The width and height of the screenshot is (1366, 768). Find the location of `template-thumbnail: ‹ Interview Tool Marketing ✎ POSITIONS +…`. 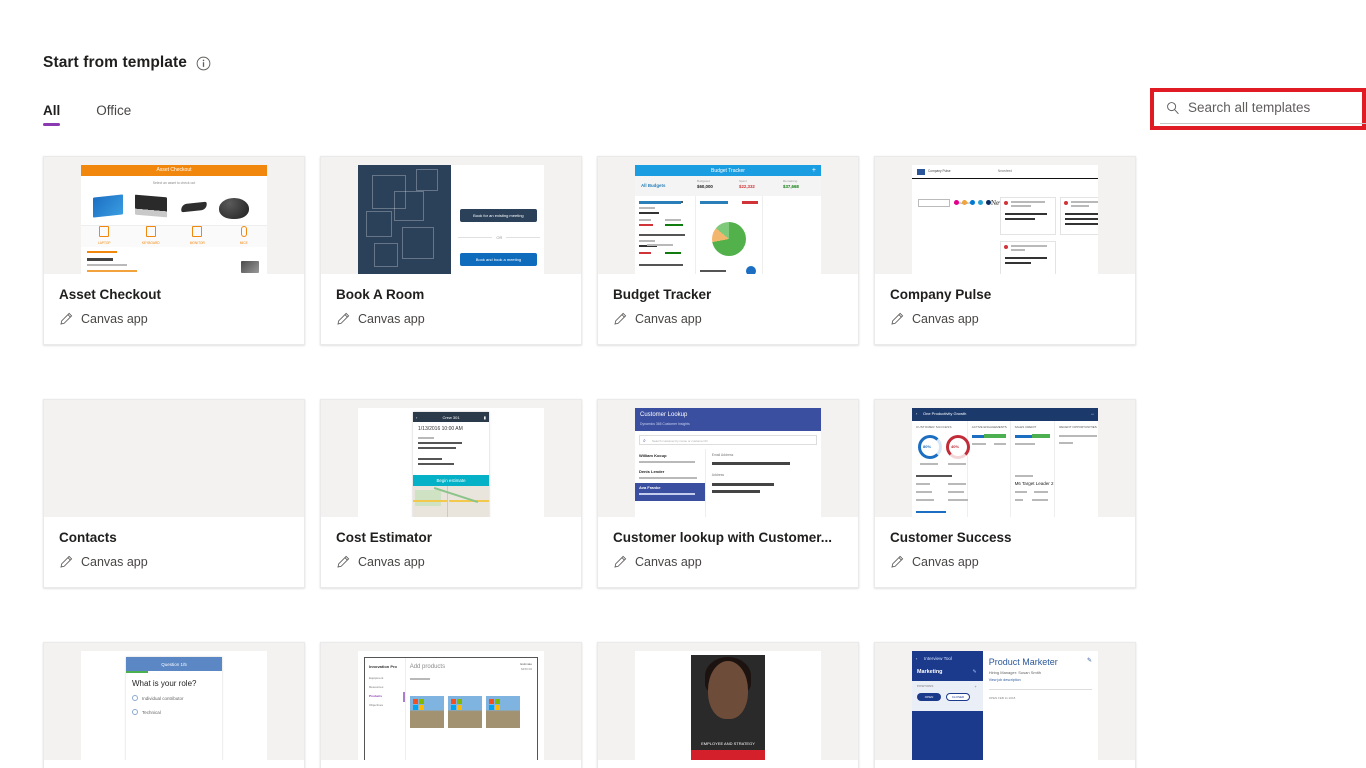

template-thumbnail: ‹ Interview Tool Marketing ✎ POSITIONS +… is located at coordinates (1005, 701).